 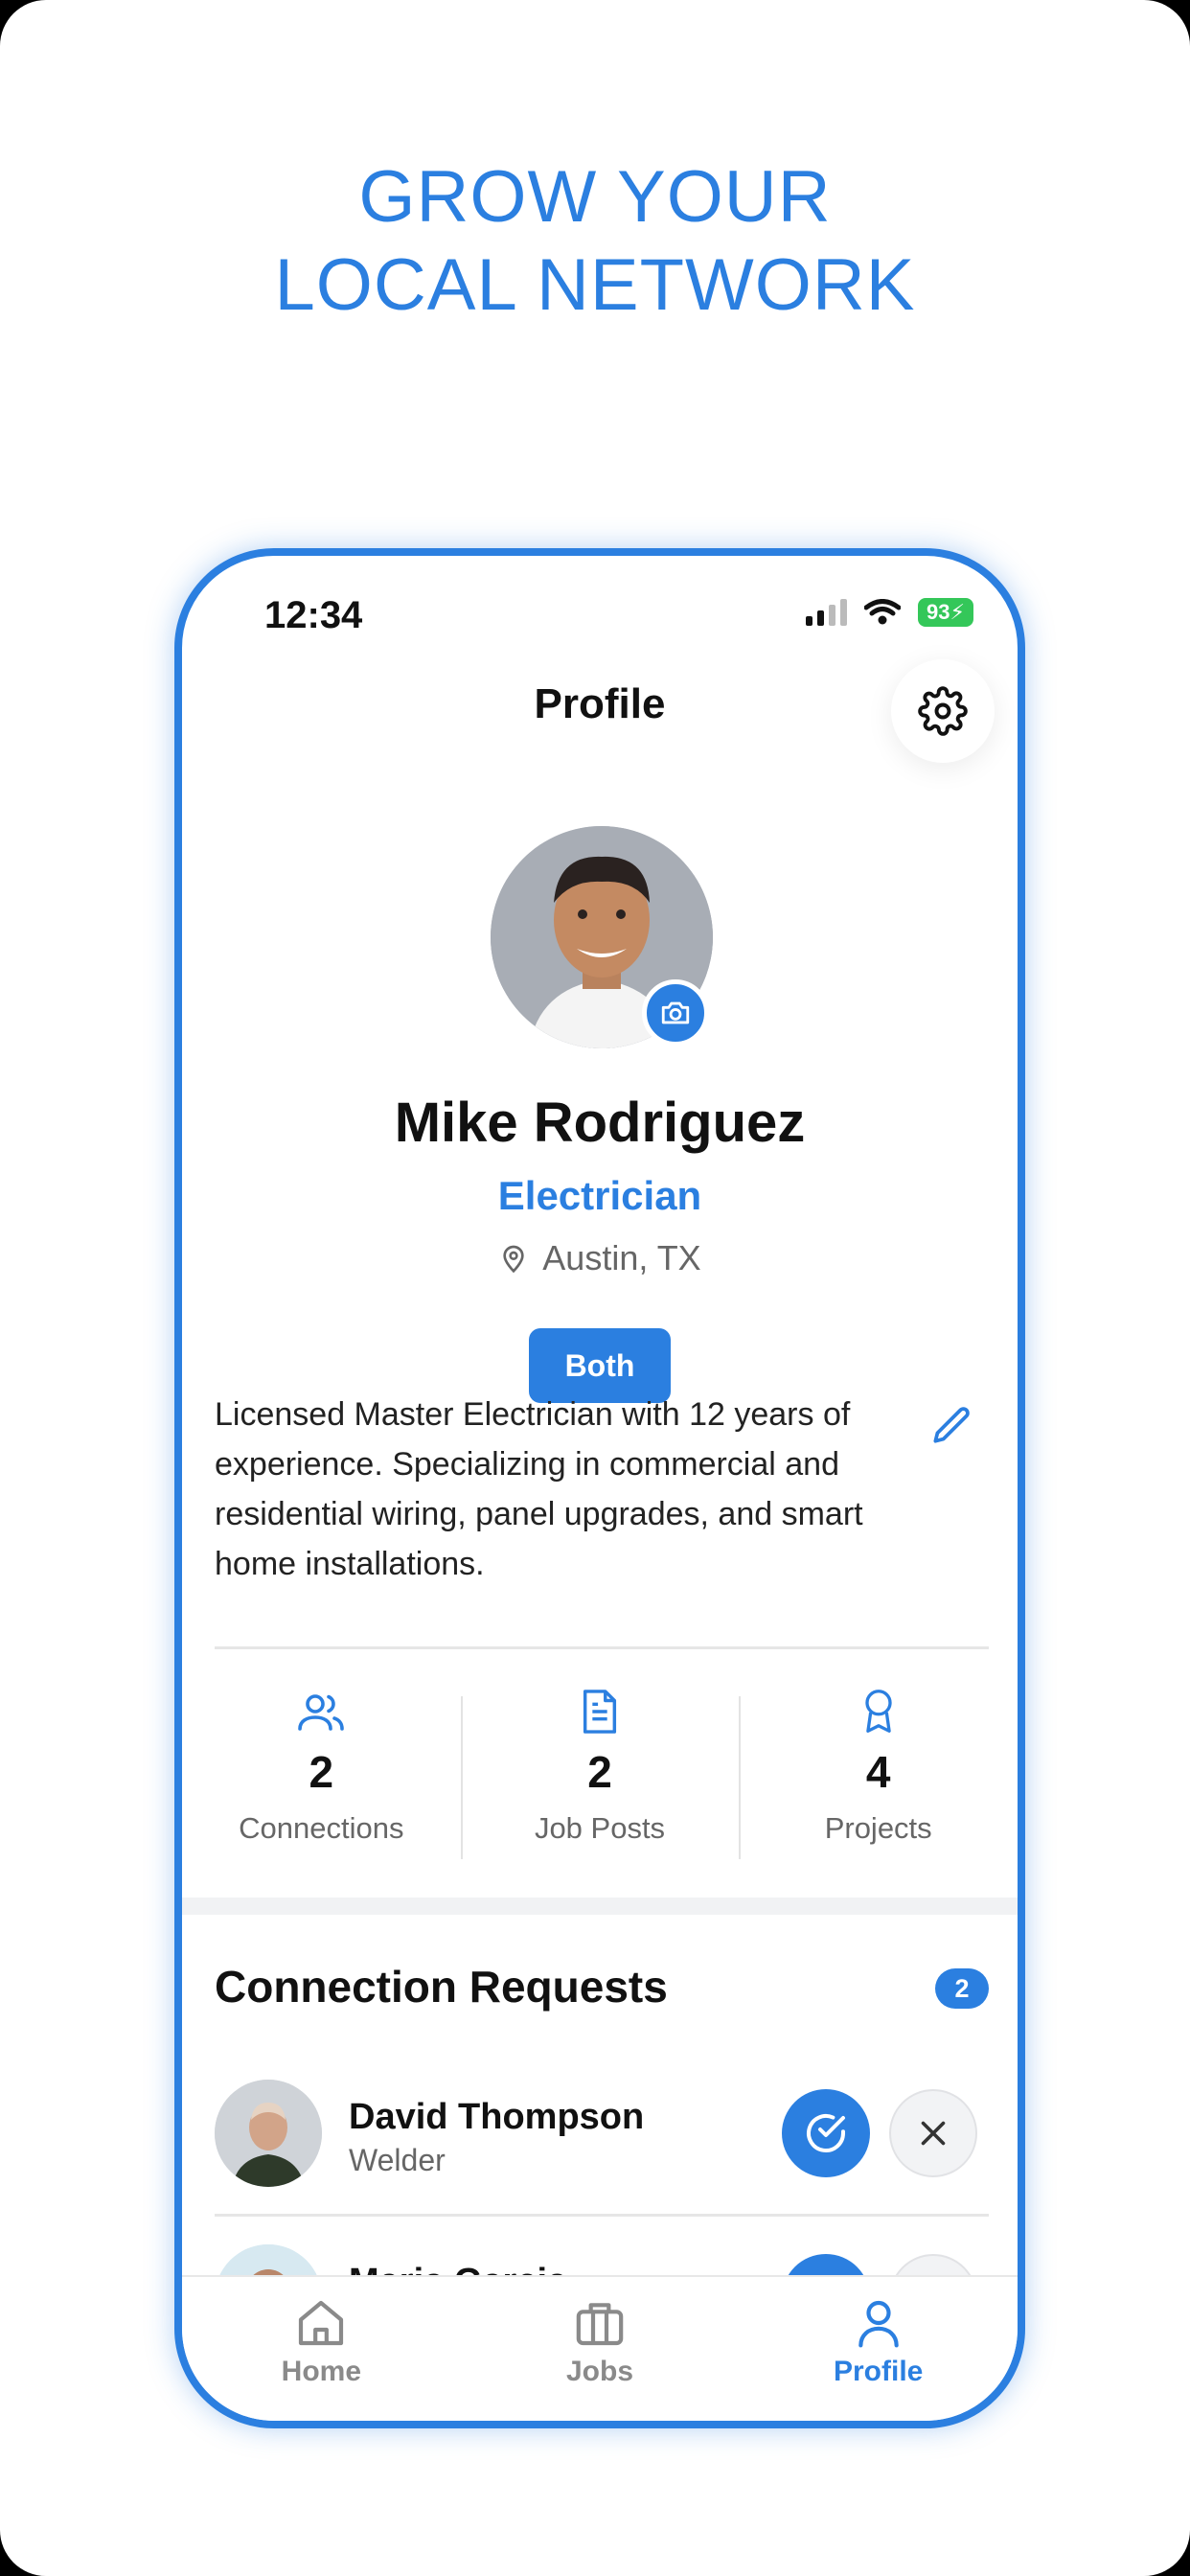 I want to click on check-circle-icon, so click(x=826, y=2133).